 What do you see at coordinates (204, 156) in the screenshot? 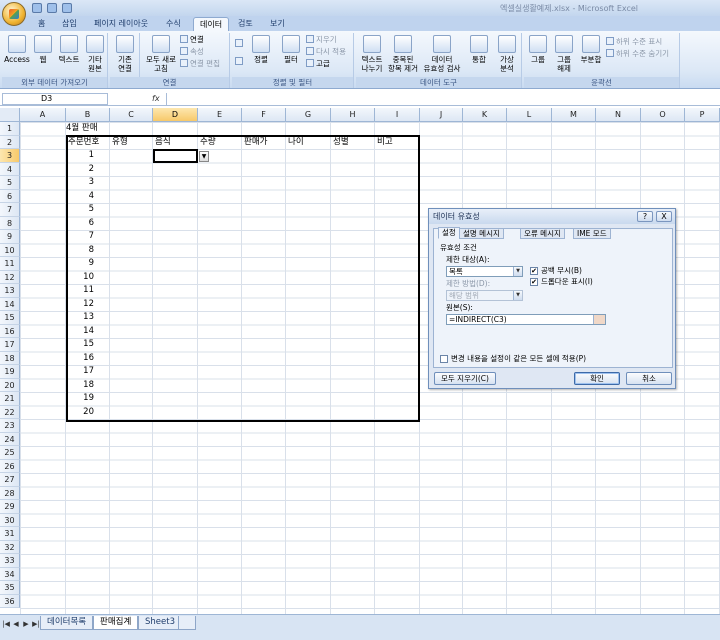
I see `chevron-down-icon: ▼` at bounding box center [204, 156].